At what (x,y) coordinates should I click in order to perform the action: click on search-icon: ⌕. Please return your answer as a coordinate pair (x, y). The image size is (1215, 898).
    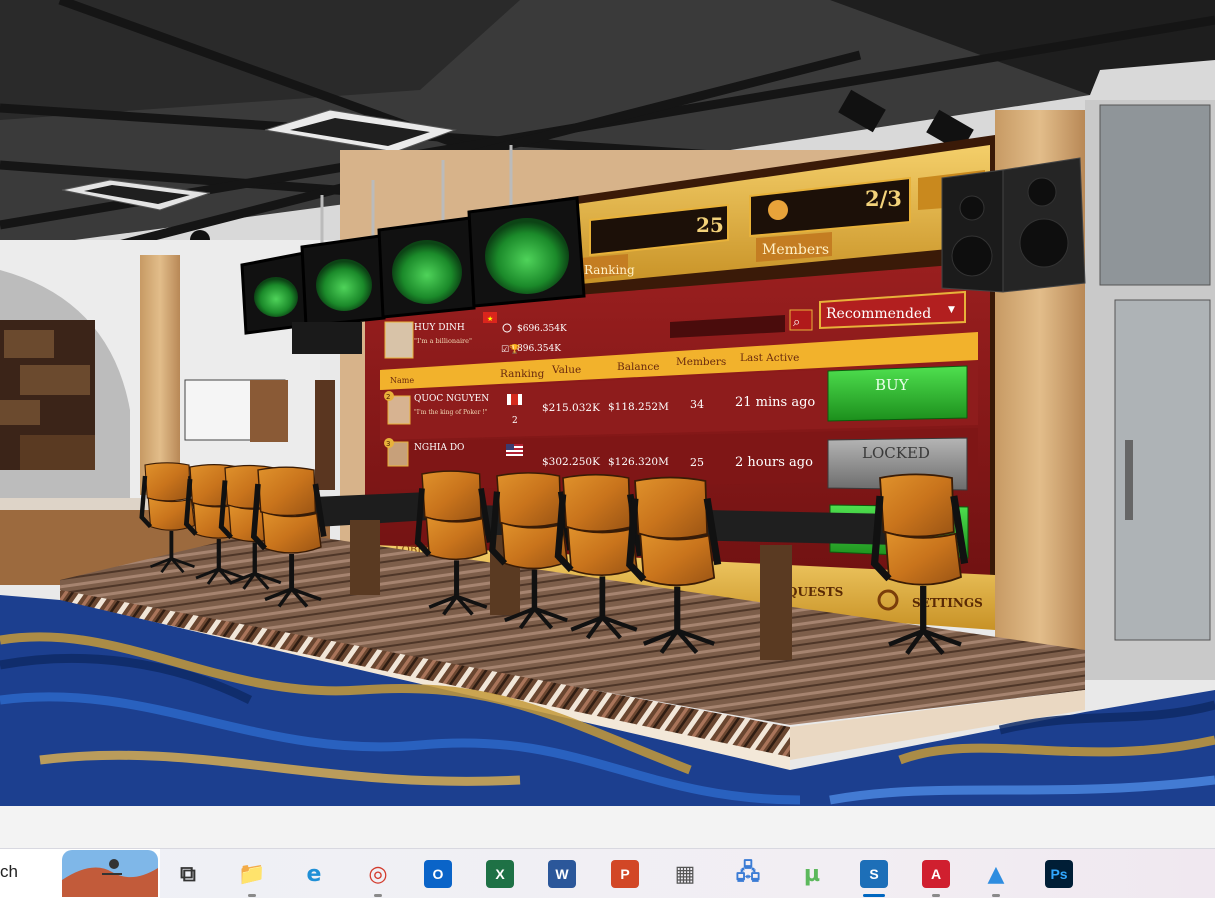
    Looking at the image, I should click on (796, 322).